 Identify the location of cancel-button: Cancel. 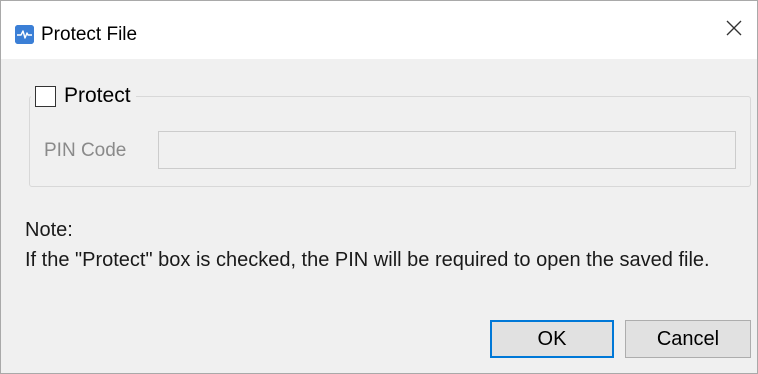
(688, 339).